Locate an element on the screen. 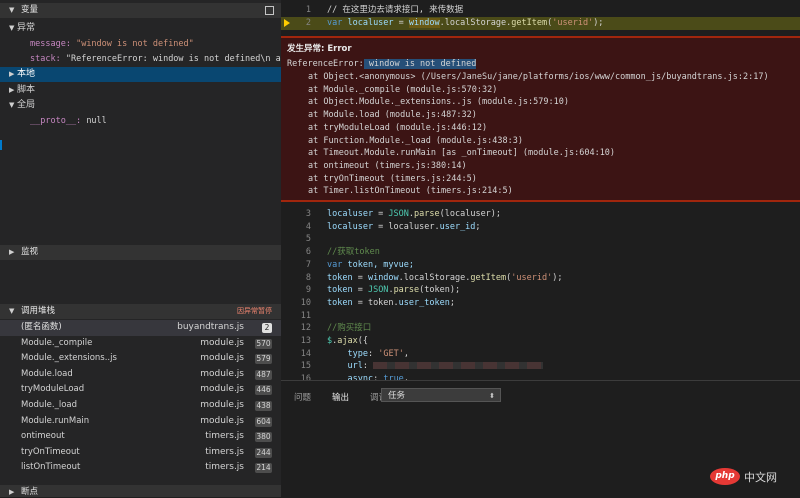 The height and width of the screenshot is (498, 800). php-logo-icon: php is located at coordinates (725, 476).